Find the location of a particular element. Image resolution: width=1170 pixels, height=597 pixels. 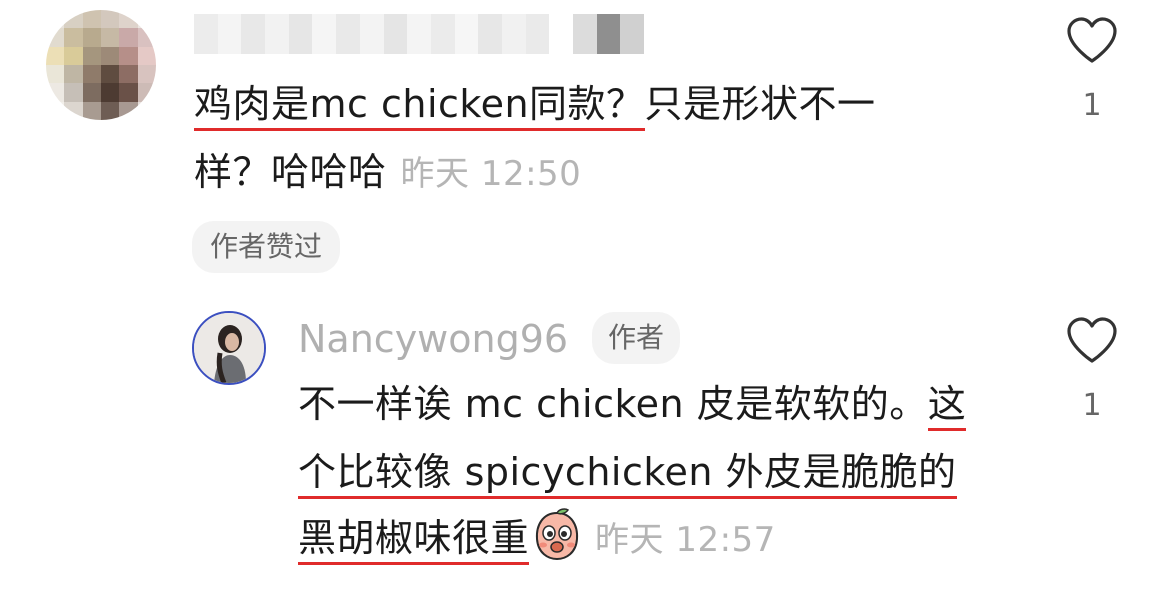

reply-text-line1: 不一样诶 mc chicken 皮是软软的。这 is located at coordinates (632, 404).